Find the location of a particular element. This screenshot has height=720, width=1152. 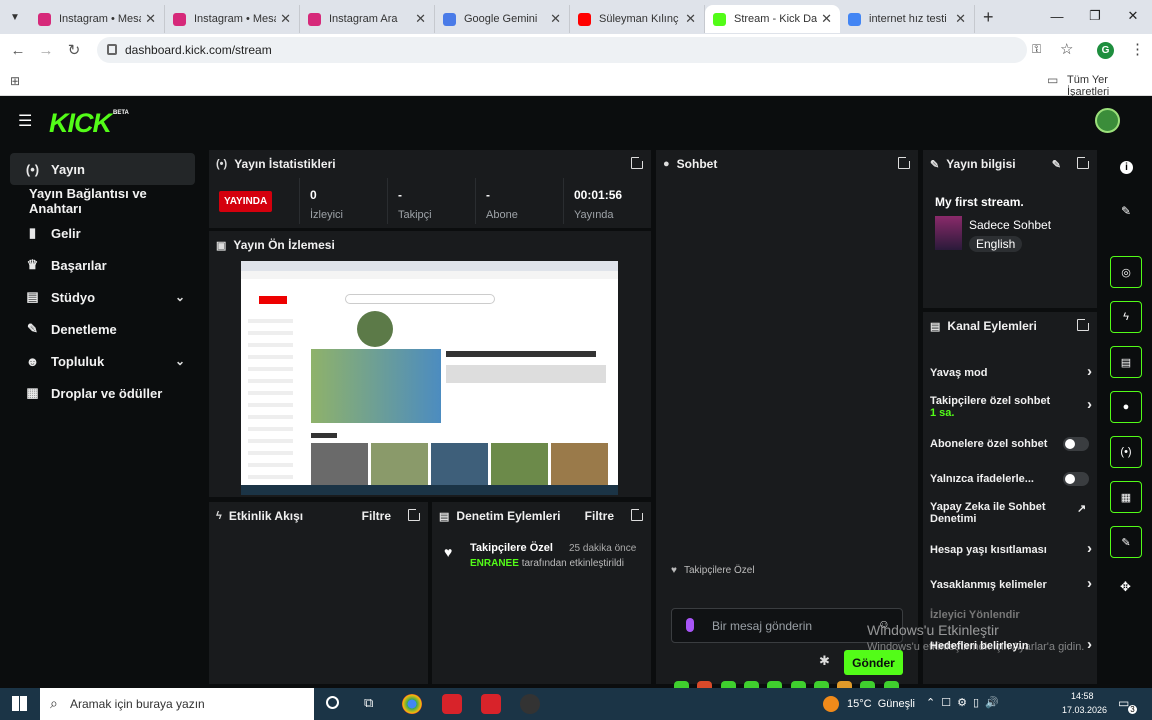

close-window-icon: ✕ is located at coordinates (1133, 16).